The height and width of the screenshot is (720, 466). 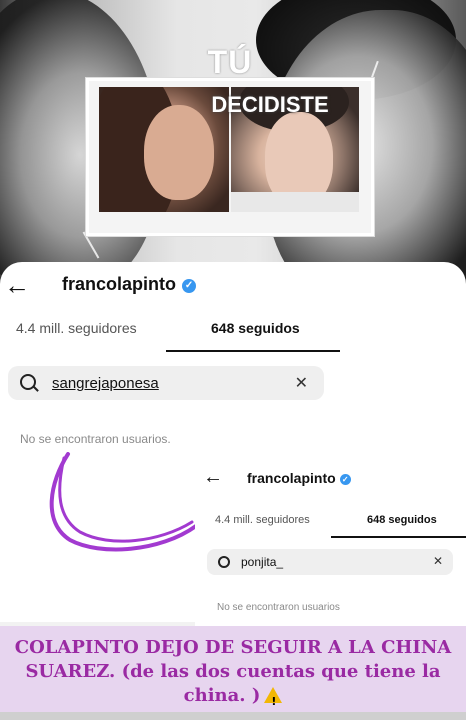 I want to click on swoosh-arrow-decoration, so click(x=123, y=502).